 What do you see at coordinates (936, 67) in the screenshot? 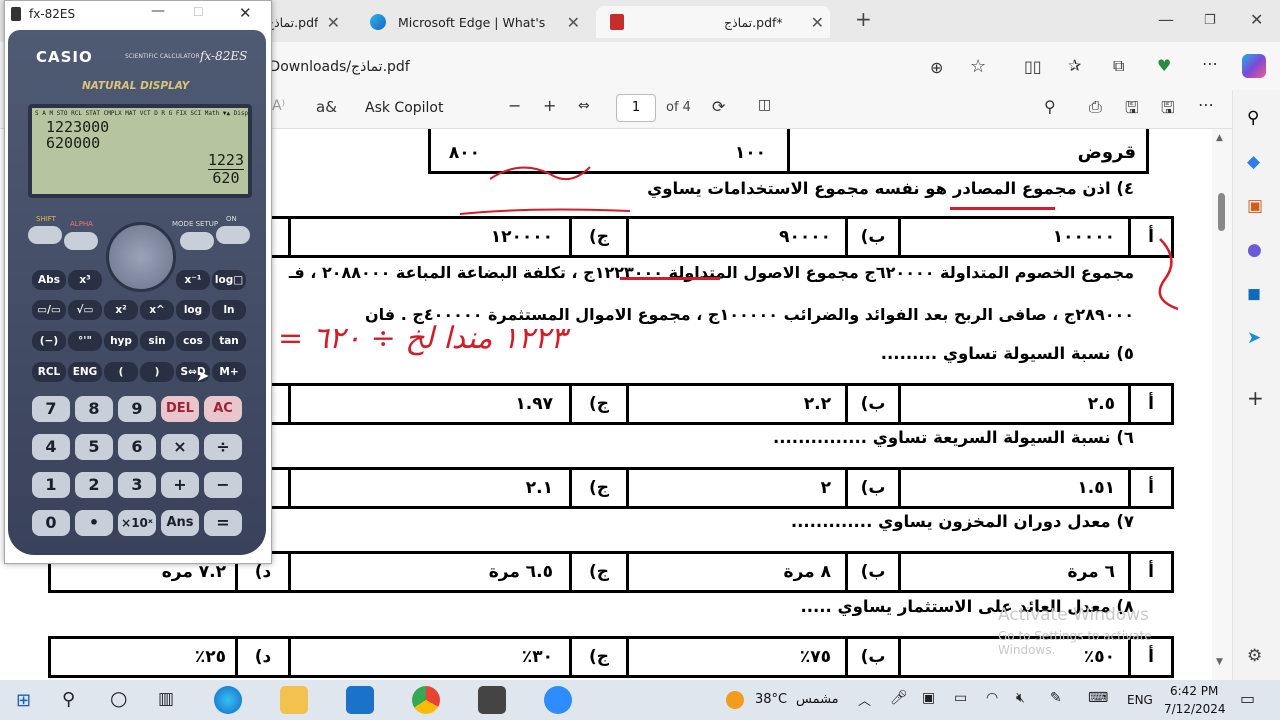
I see `zoom-icon: ⊕` at bounding box center [936, 67].